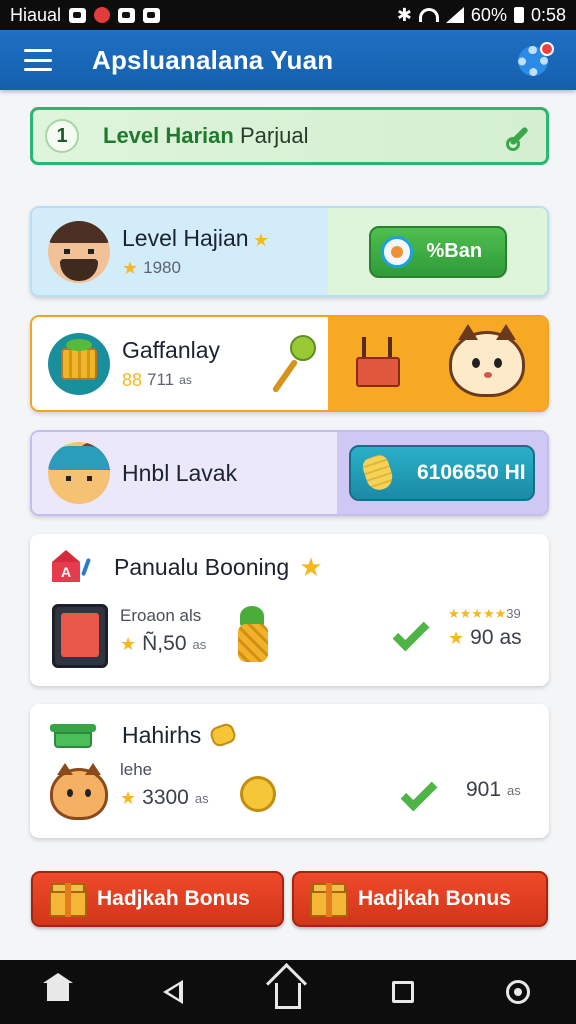  I want to click on task-card-3: Hnbl Lavak 6106650 HI, so click(289, 473).